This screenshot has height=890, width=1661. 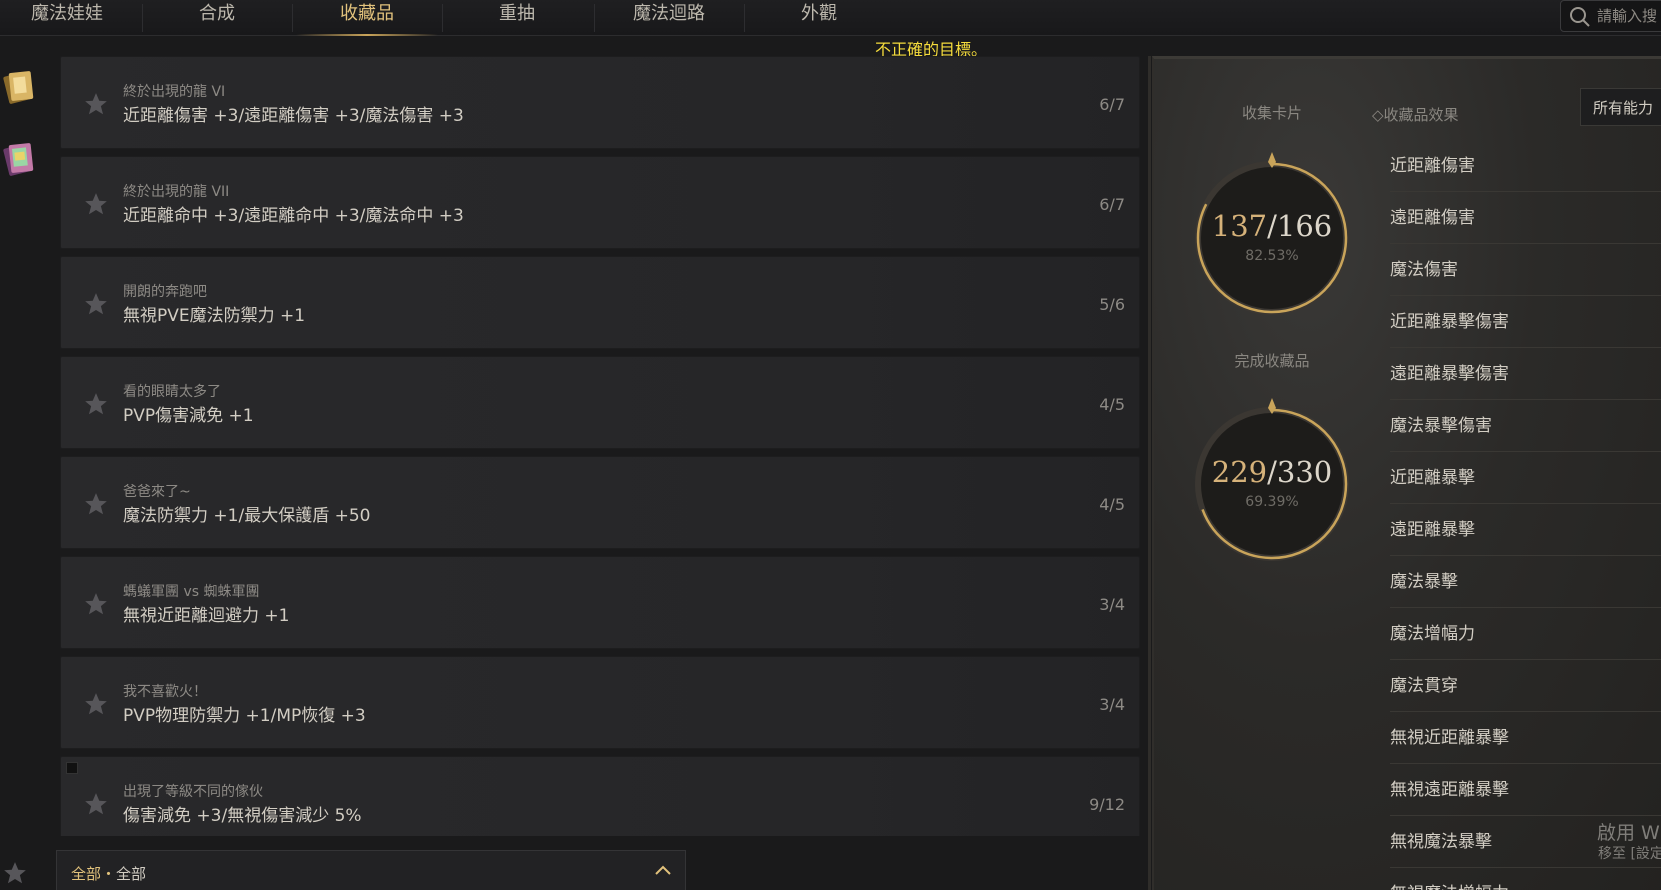 What do you see at coordinates (600, 502) in the screenshot?
I see `collection-row: 爸爸來了~ 魔法防禦力 +1/最大保護盾 +50 4/5` at bounding box center [600, 502].